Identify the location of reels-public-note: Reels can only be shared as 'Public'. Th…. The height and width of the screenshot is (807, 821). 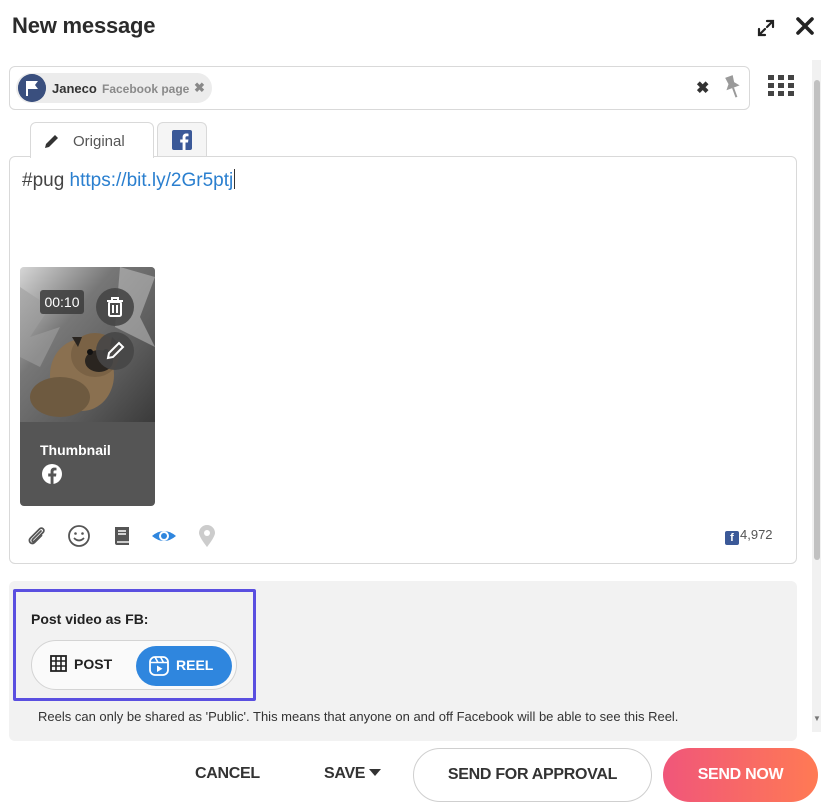
(358, 716).